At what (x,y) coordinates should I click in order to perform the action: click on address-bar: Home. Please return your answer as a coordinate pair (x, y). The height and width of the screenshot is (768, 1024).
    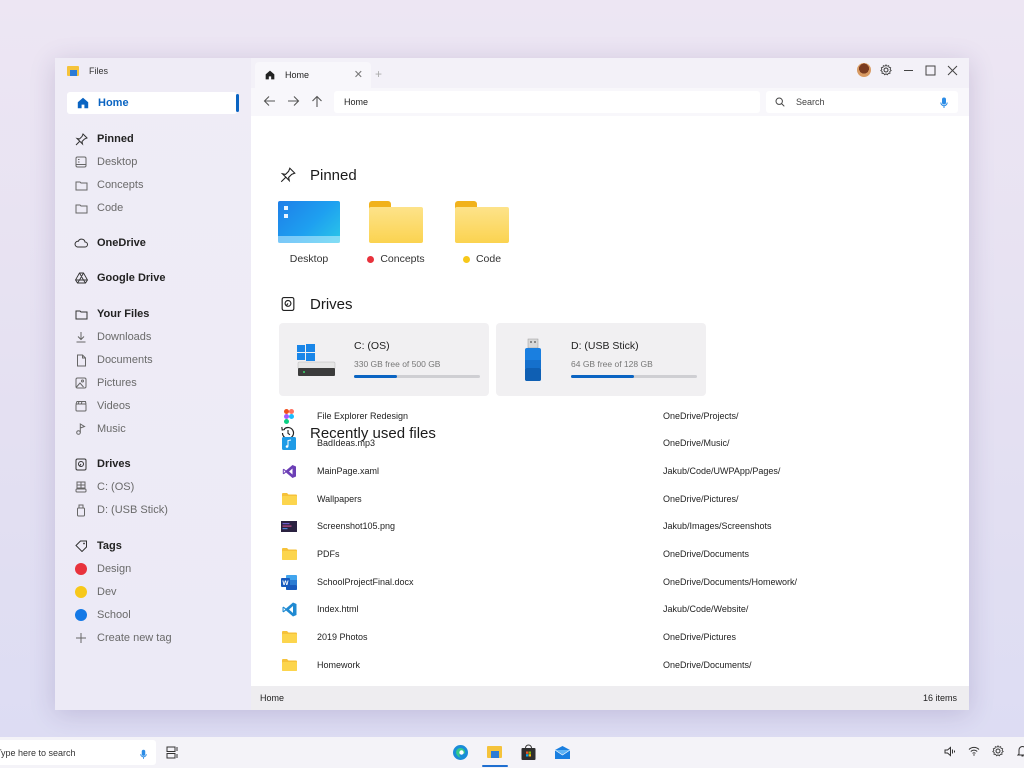
    Looking at the image, I should click on (547, 102).